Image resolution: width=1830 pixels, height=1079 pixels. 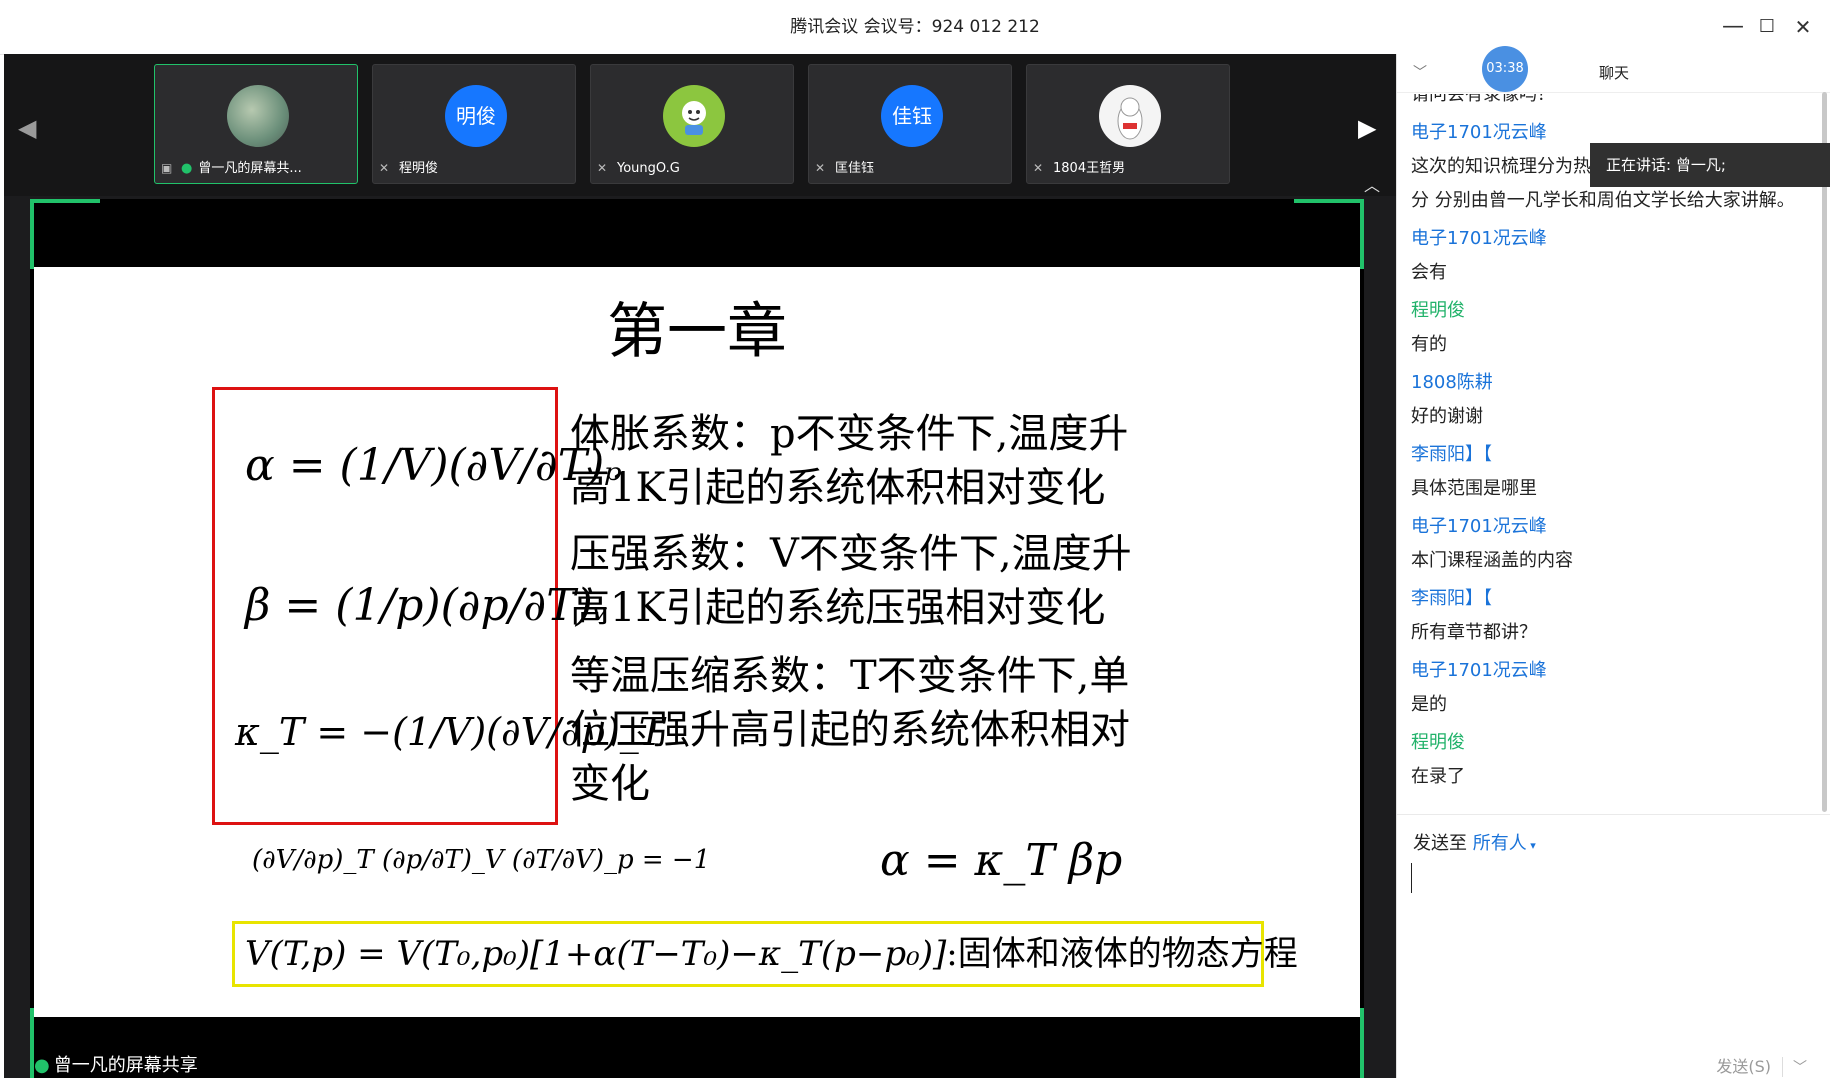 I want to click on message-text: 所有章节都讲？, so click(x=1474, y=632).